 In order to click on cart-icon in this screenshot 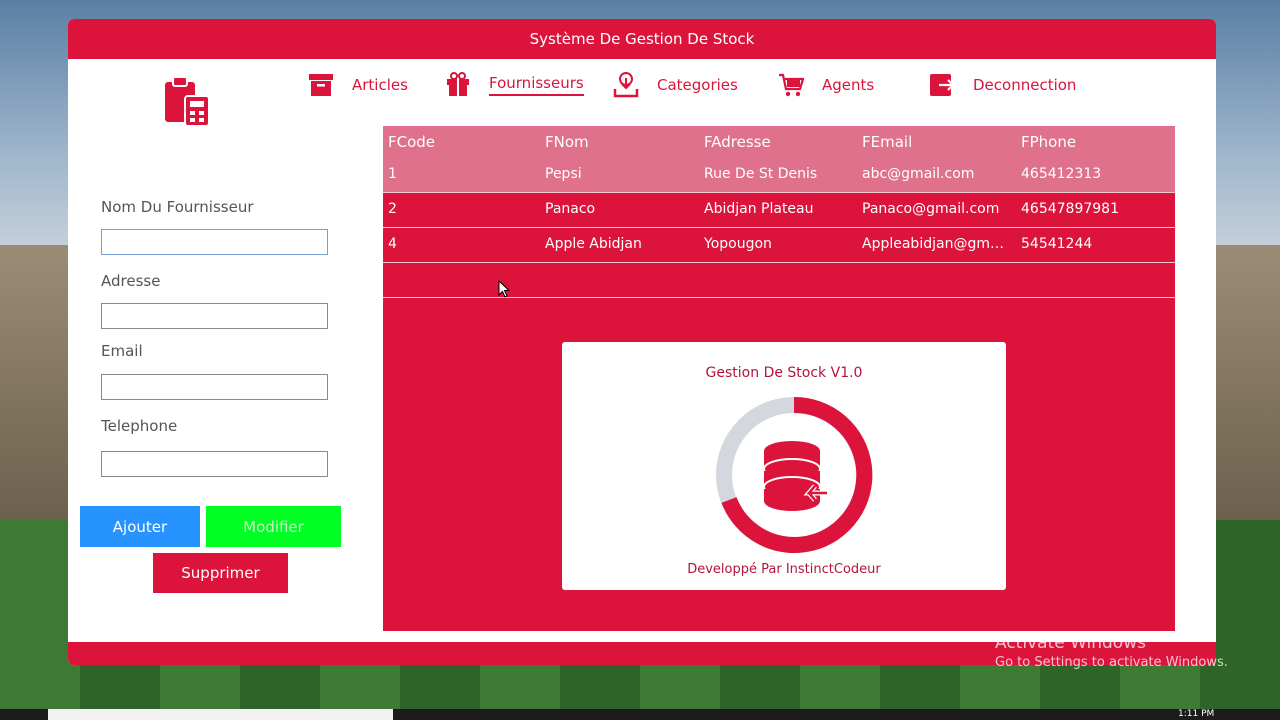, I will do `click(791, 85)`.